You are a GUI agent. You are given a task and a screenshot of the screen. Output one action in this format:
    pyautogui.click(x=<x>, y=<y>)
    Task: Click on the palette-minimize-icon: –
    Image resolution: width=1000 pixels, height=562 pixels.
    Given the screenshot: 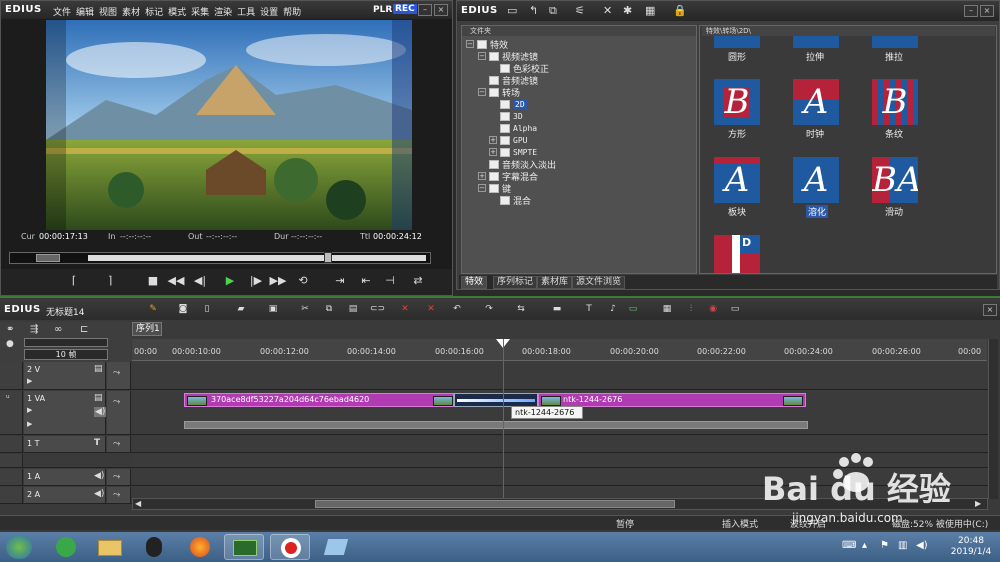 What is the action you would take?
    pyautogui.click(x=971, y=11)
    